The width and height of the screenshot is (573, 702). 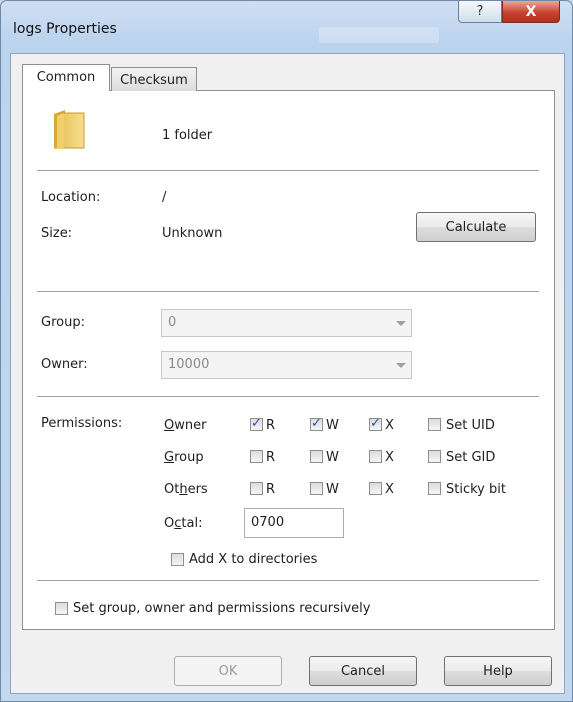 I want to click on calculate-button: Calculate, so click(x=476, y=227).